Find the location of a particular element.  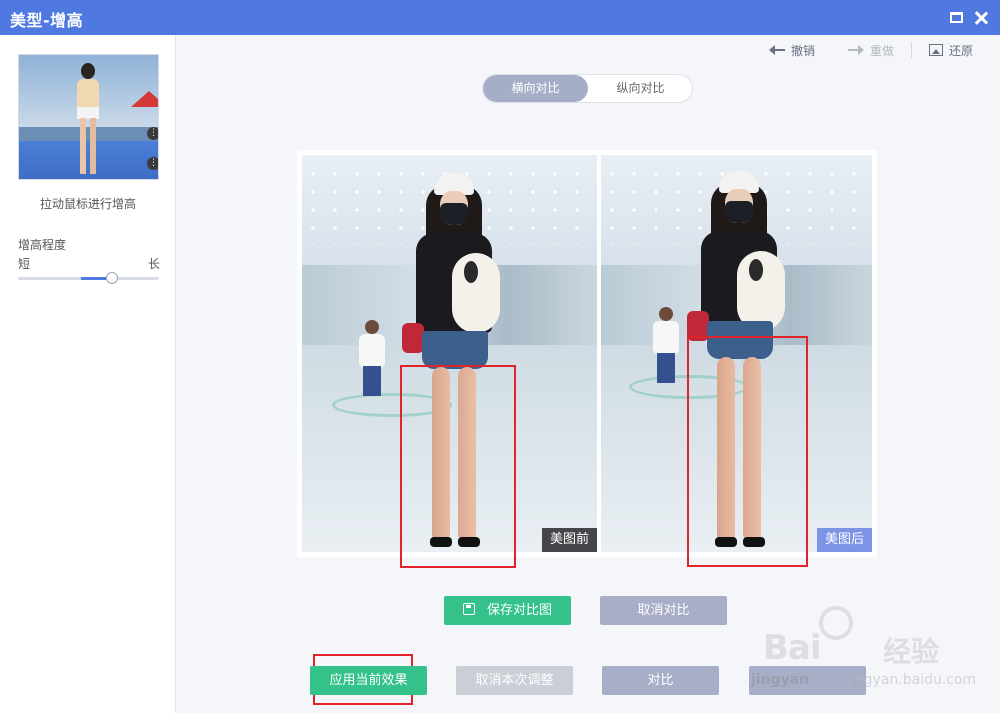

save-icon is located at coordinates (468, 609).